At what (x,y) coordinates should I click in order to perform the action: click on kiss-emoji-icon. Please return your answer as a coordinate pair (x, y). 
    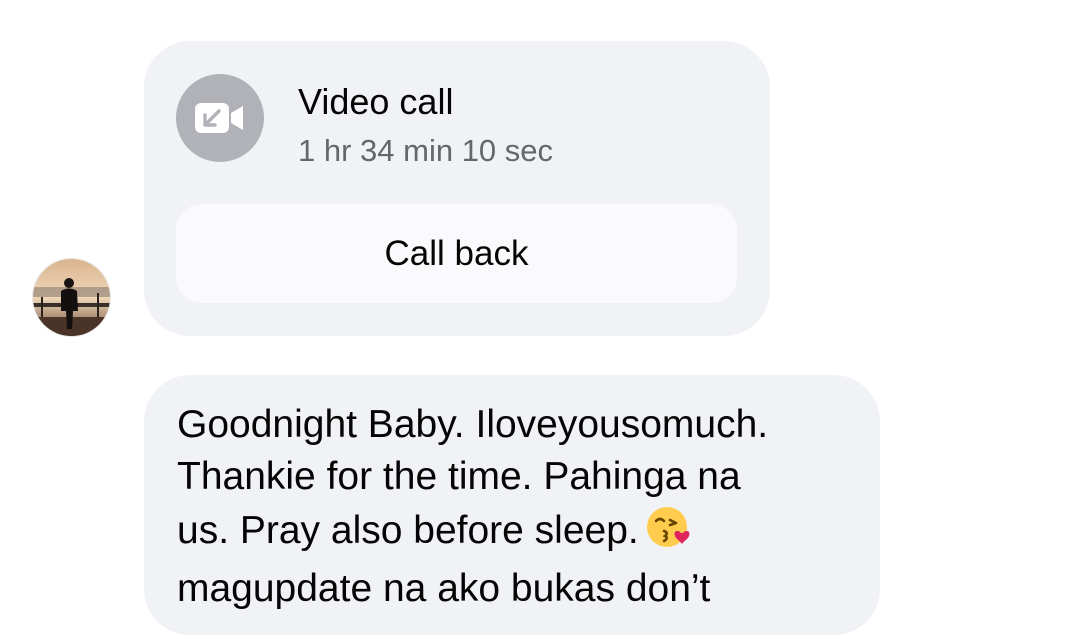
    Looking at the image, I should click on (668, 533).